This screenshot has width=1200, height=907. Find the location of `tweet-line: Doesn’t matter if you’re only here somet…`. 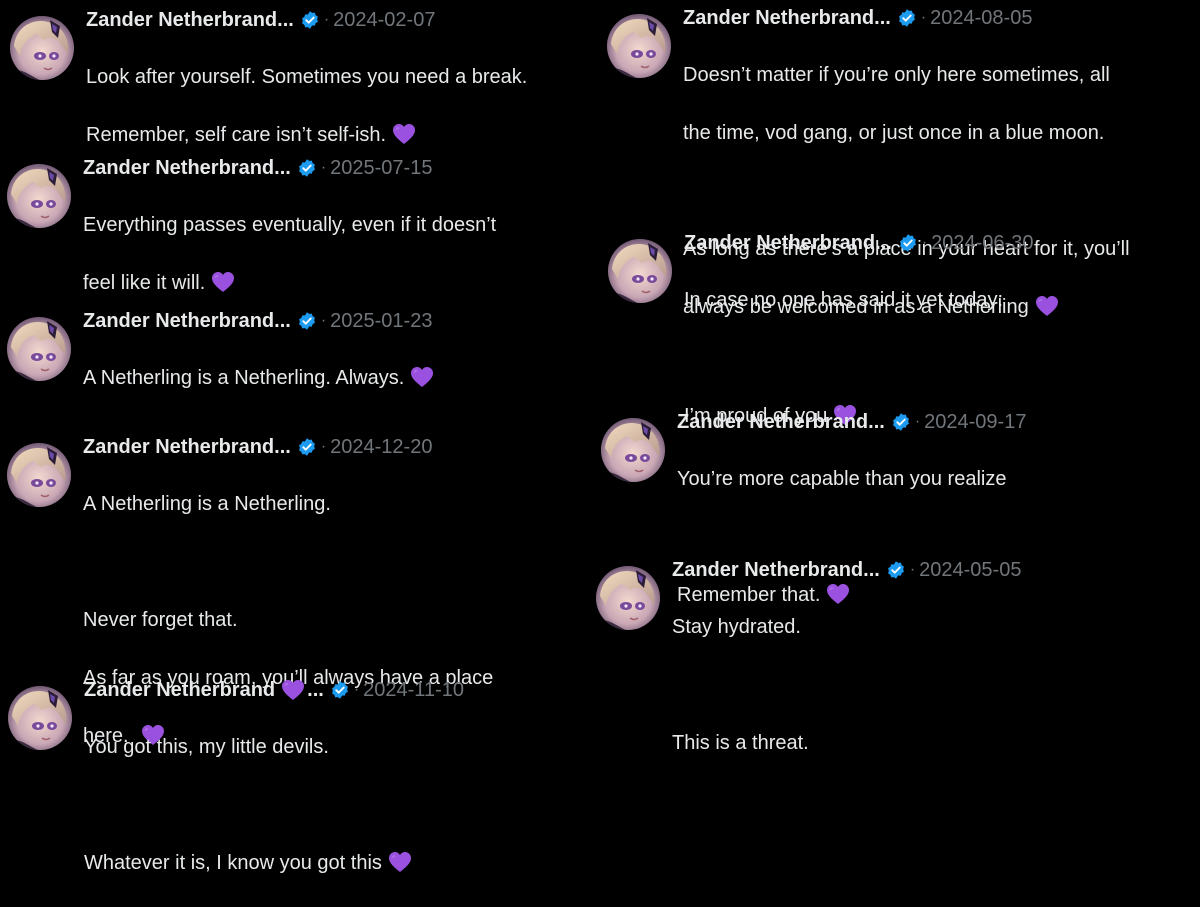

tweet-line: Doesn’t matter if you’re only here somet… is located at coordinates (896, 75).